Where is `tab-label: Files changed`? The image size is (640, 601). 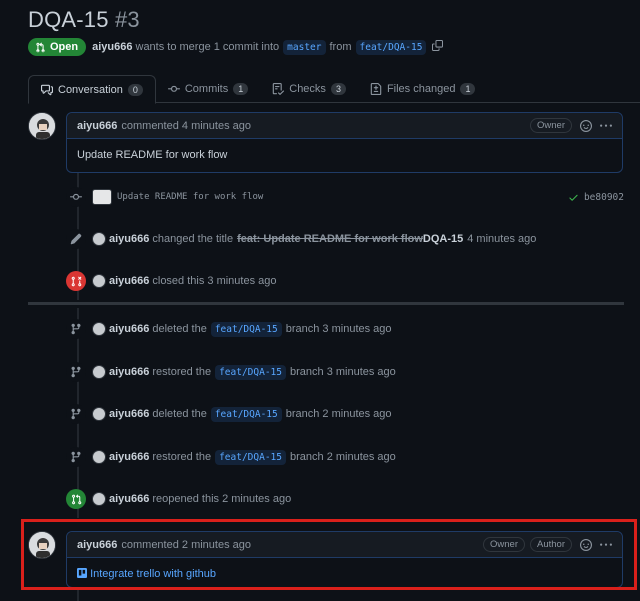
tab-label: Files changed is located at coordinates (421, 89).